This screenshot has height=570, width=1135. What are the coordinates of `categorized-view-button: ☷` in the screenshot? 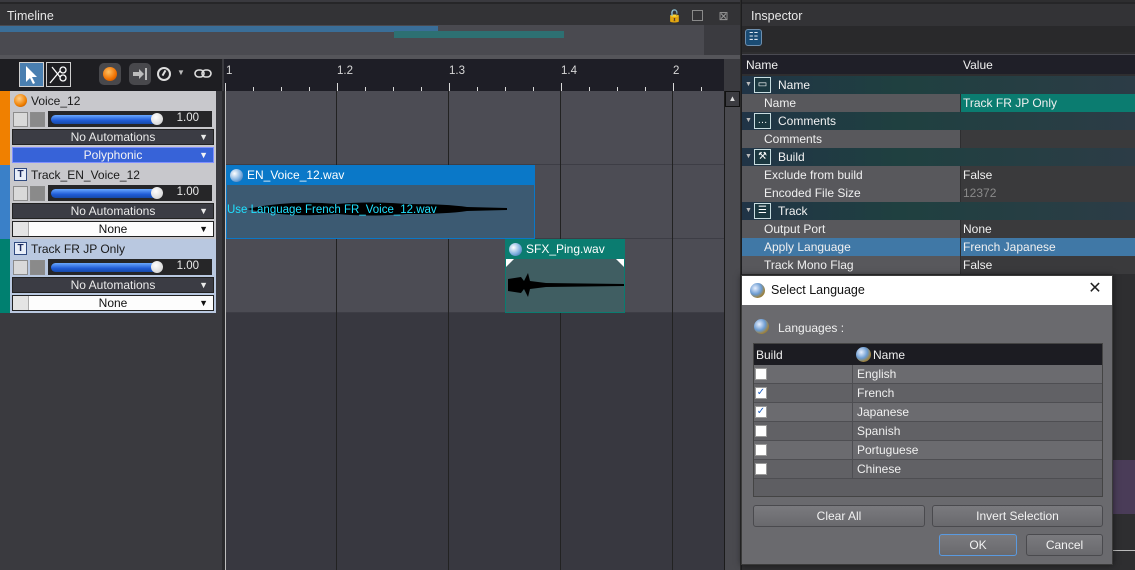 It's located at (753, 37).